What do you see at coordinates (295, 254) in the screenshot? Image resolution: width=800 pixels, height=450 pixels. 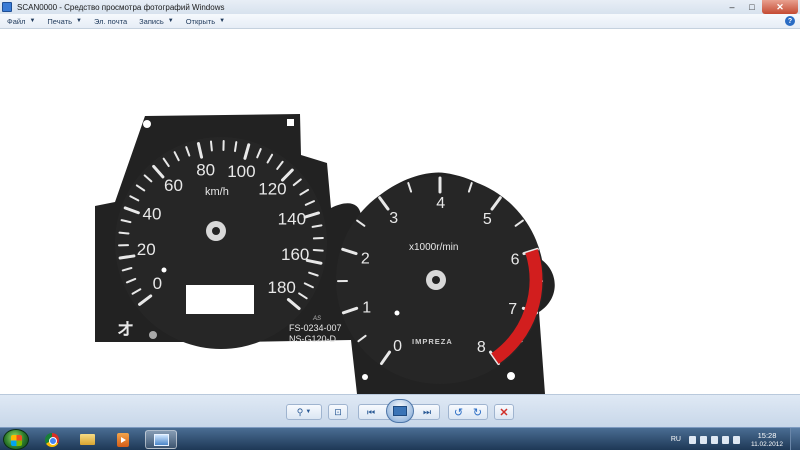 I see `speed-label-160: 160` at bounding box center [295, 254].